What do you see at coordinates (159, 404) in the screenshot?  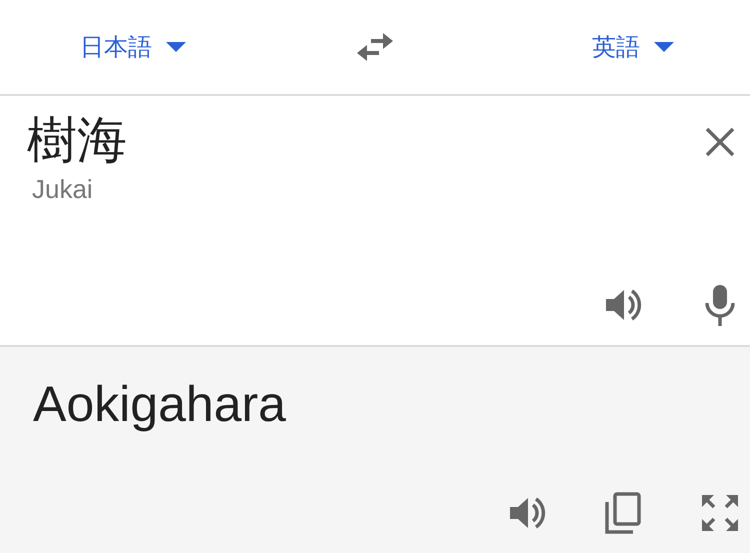 I see `translation-text: Aokigahara` at bounding box center [159, 404].